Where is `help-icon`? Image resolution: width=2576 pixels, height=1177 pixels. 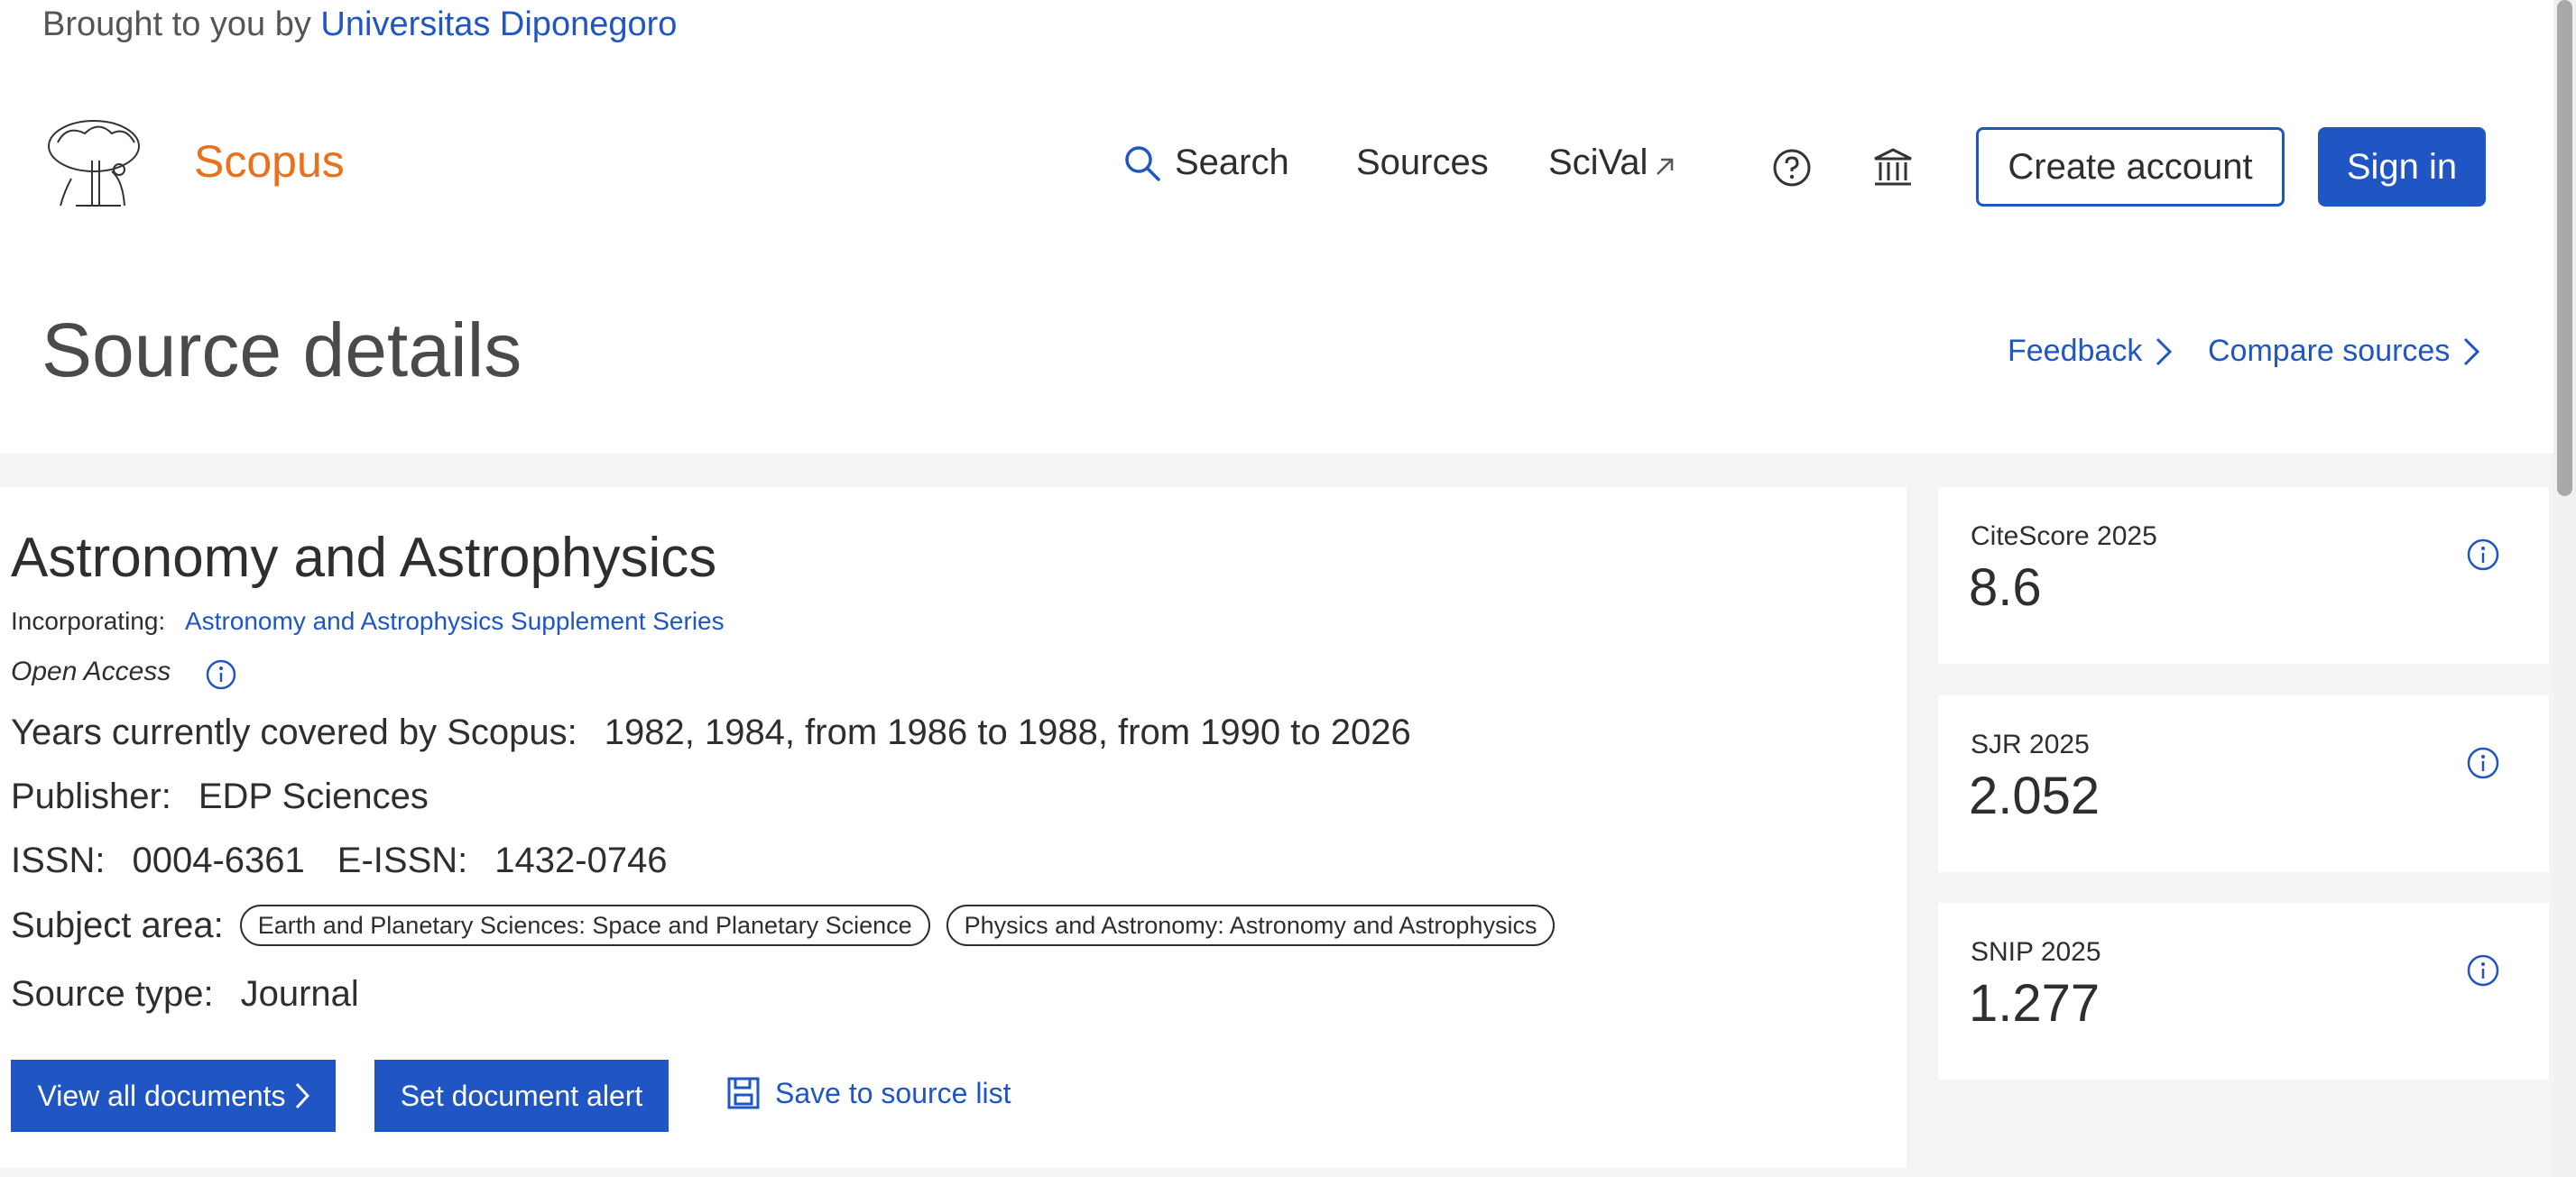
help-icon is located at coordinates (1792, 167).